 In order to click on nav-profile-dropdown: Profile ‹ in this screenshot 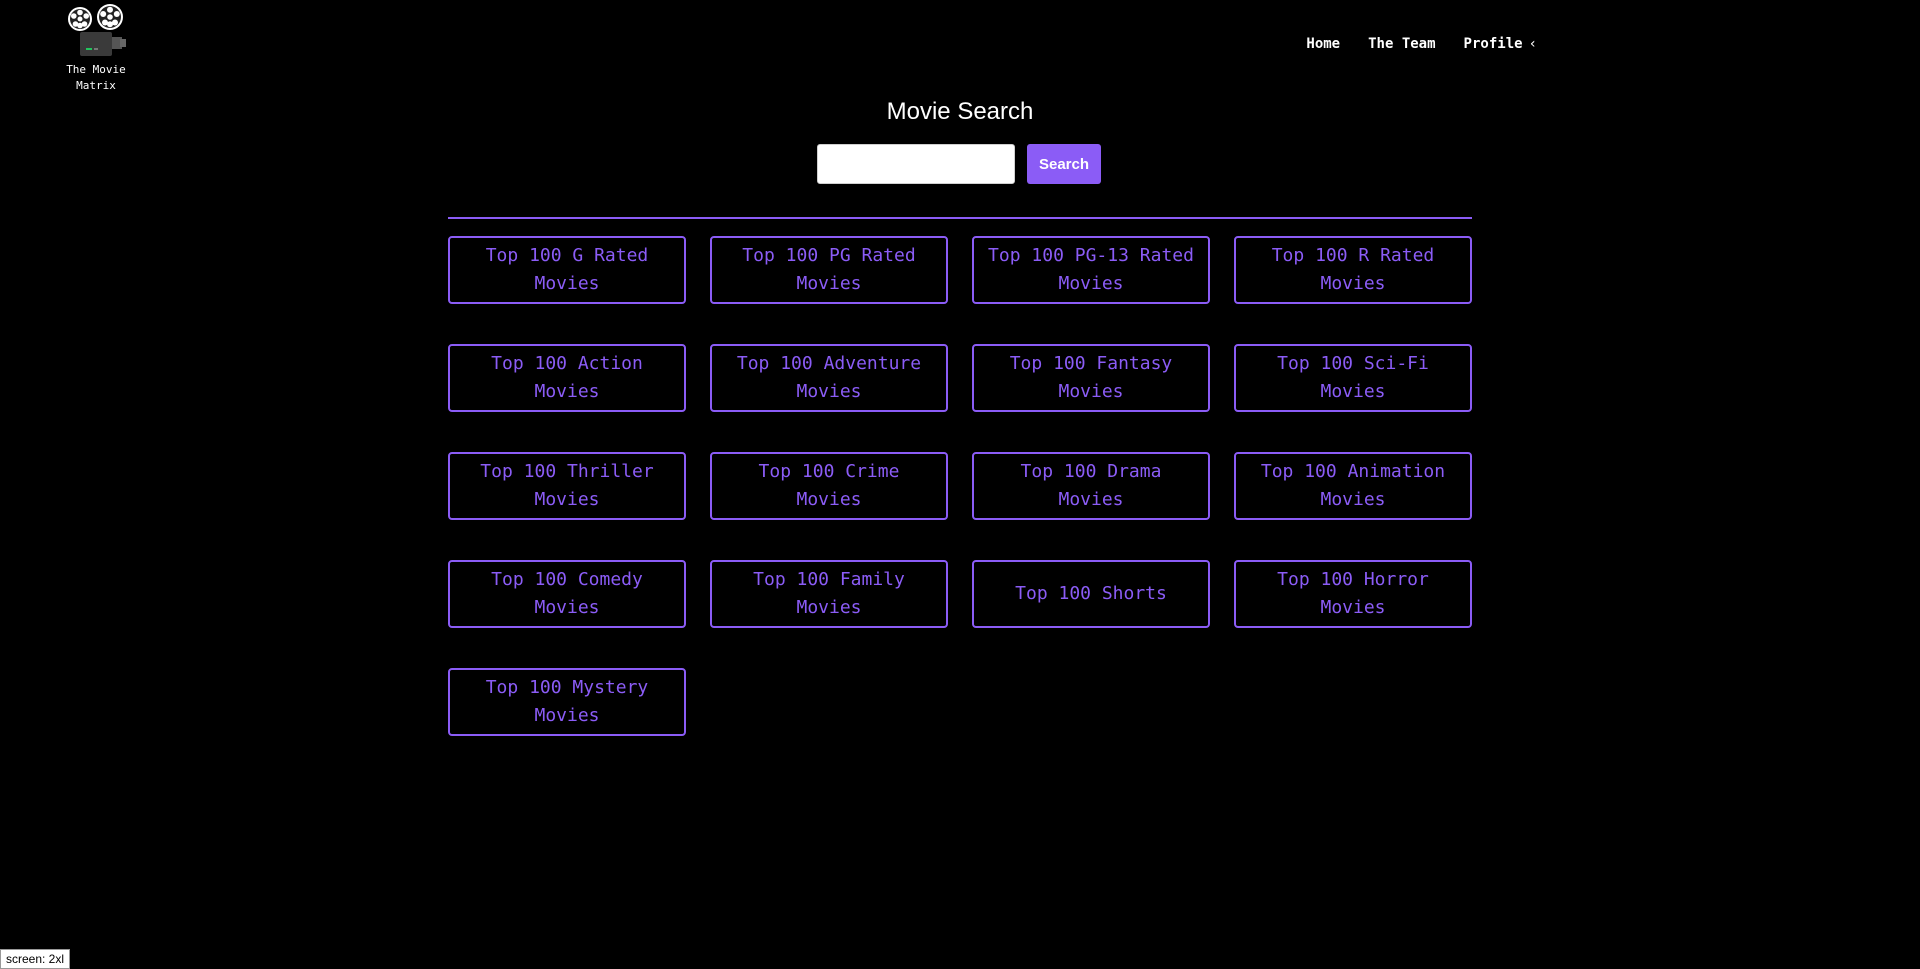, I will do `click(1500, 44)`.